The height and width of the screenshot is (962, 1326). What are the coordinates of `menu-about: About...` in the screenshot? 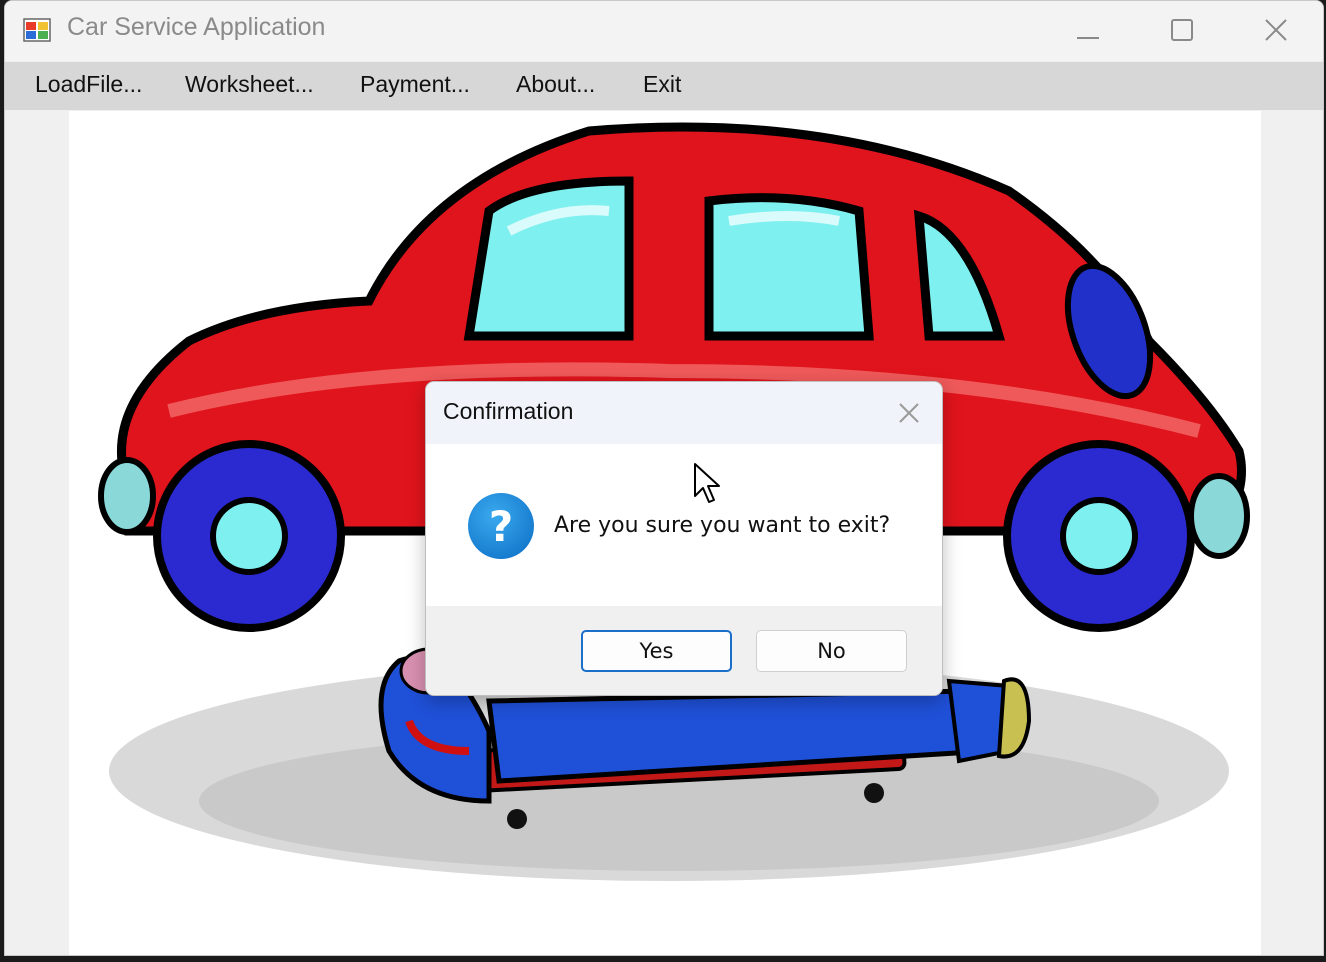 It's located at (555, 84).